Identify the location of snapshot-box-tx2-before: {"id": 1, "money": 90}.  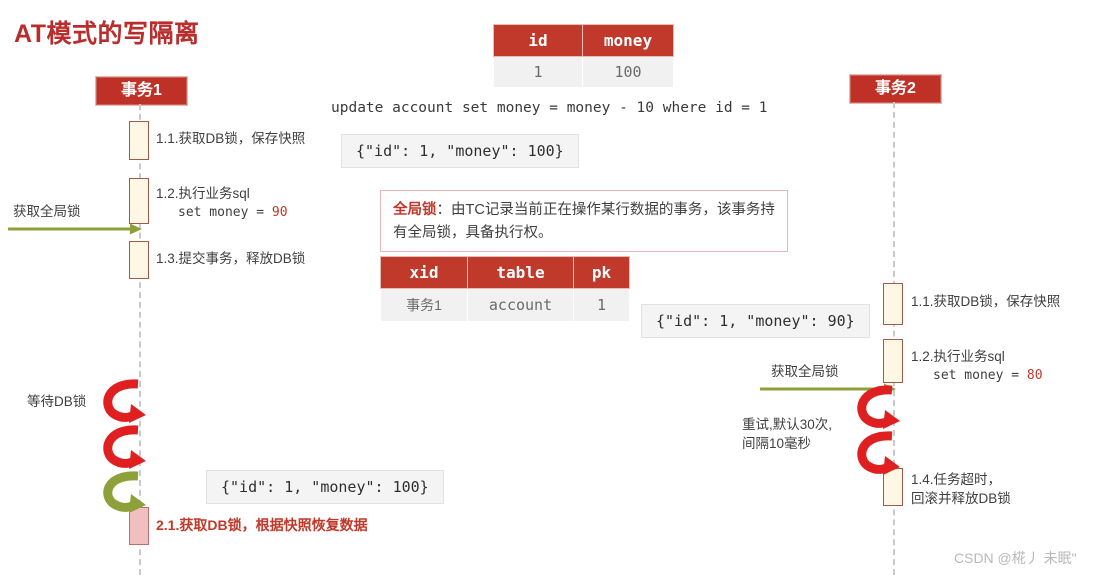
(755, 321).